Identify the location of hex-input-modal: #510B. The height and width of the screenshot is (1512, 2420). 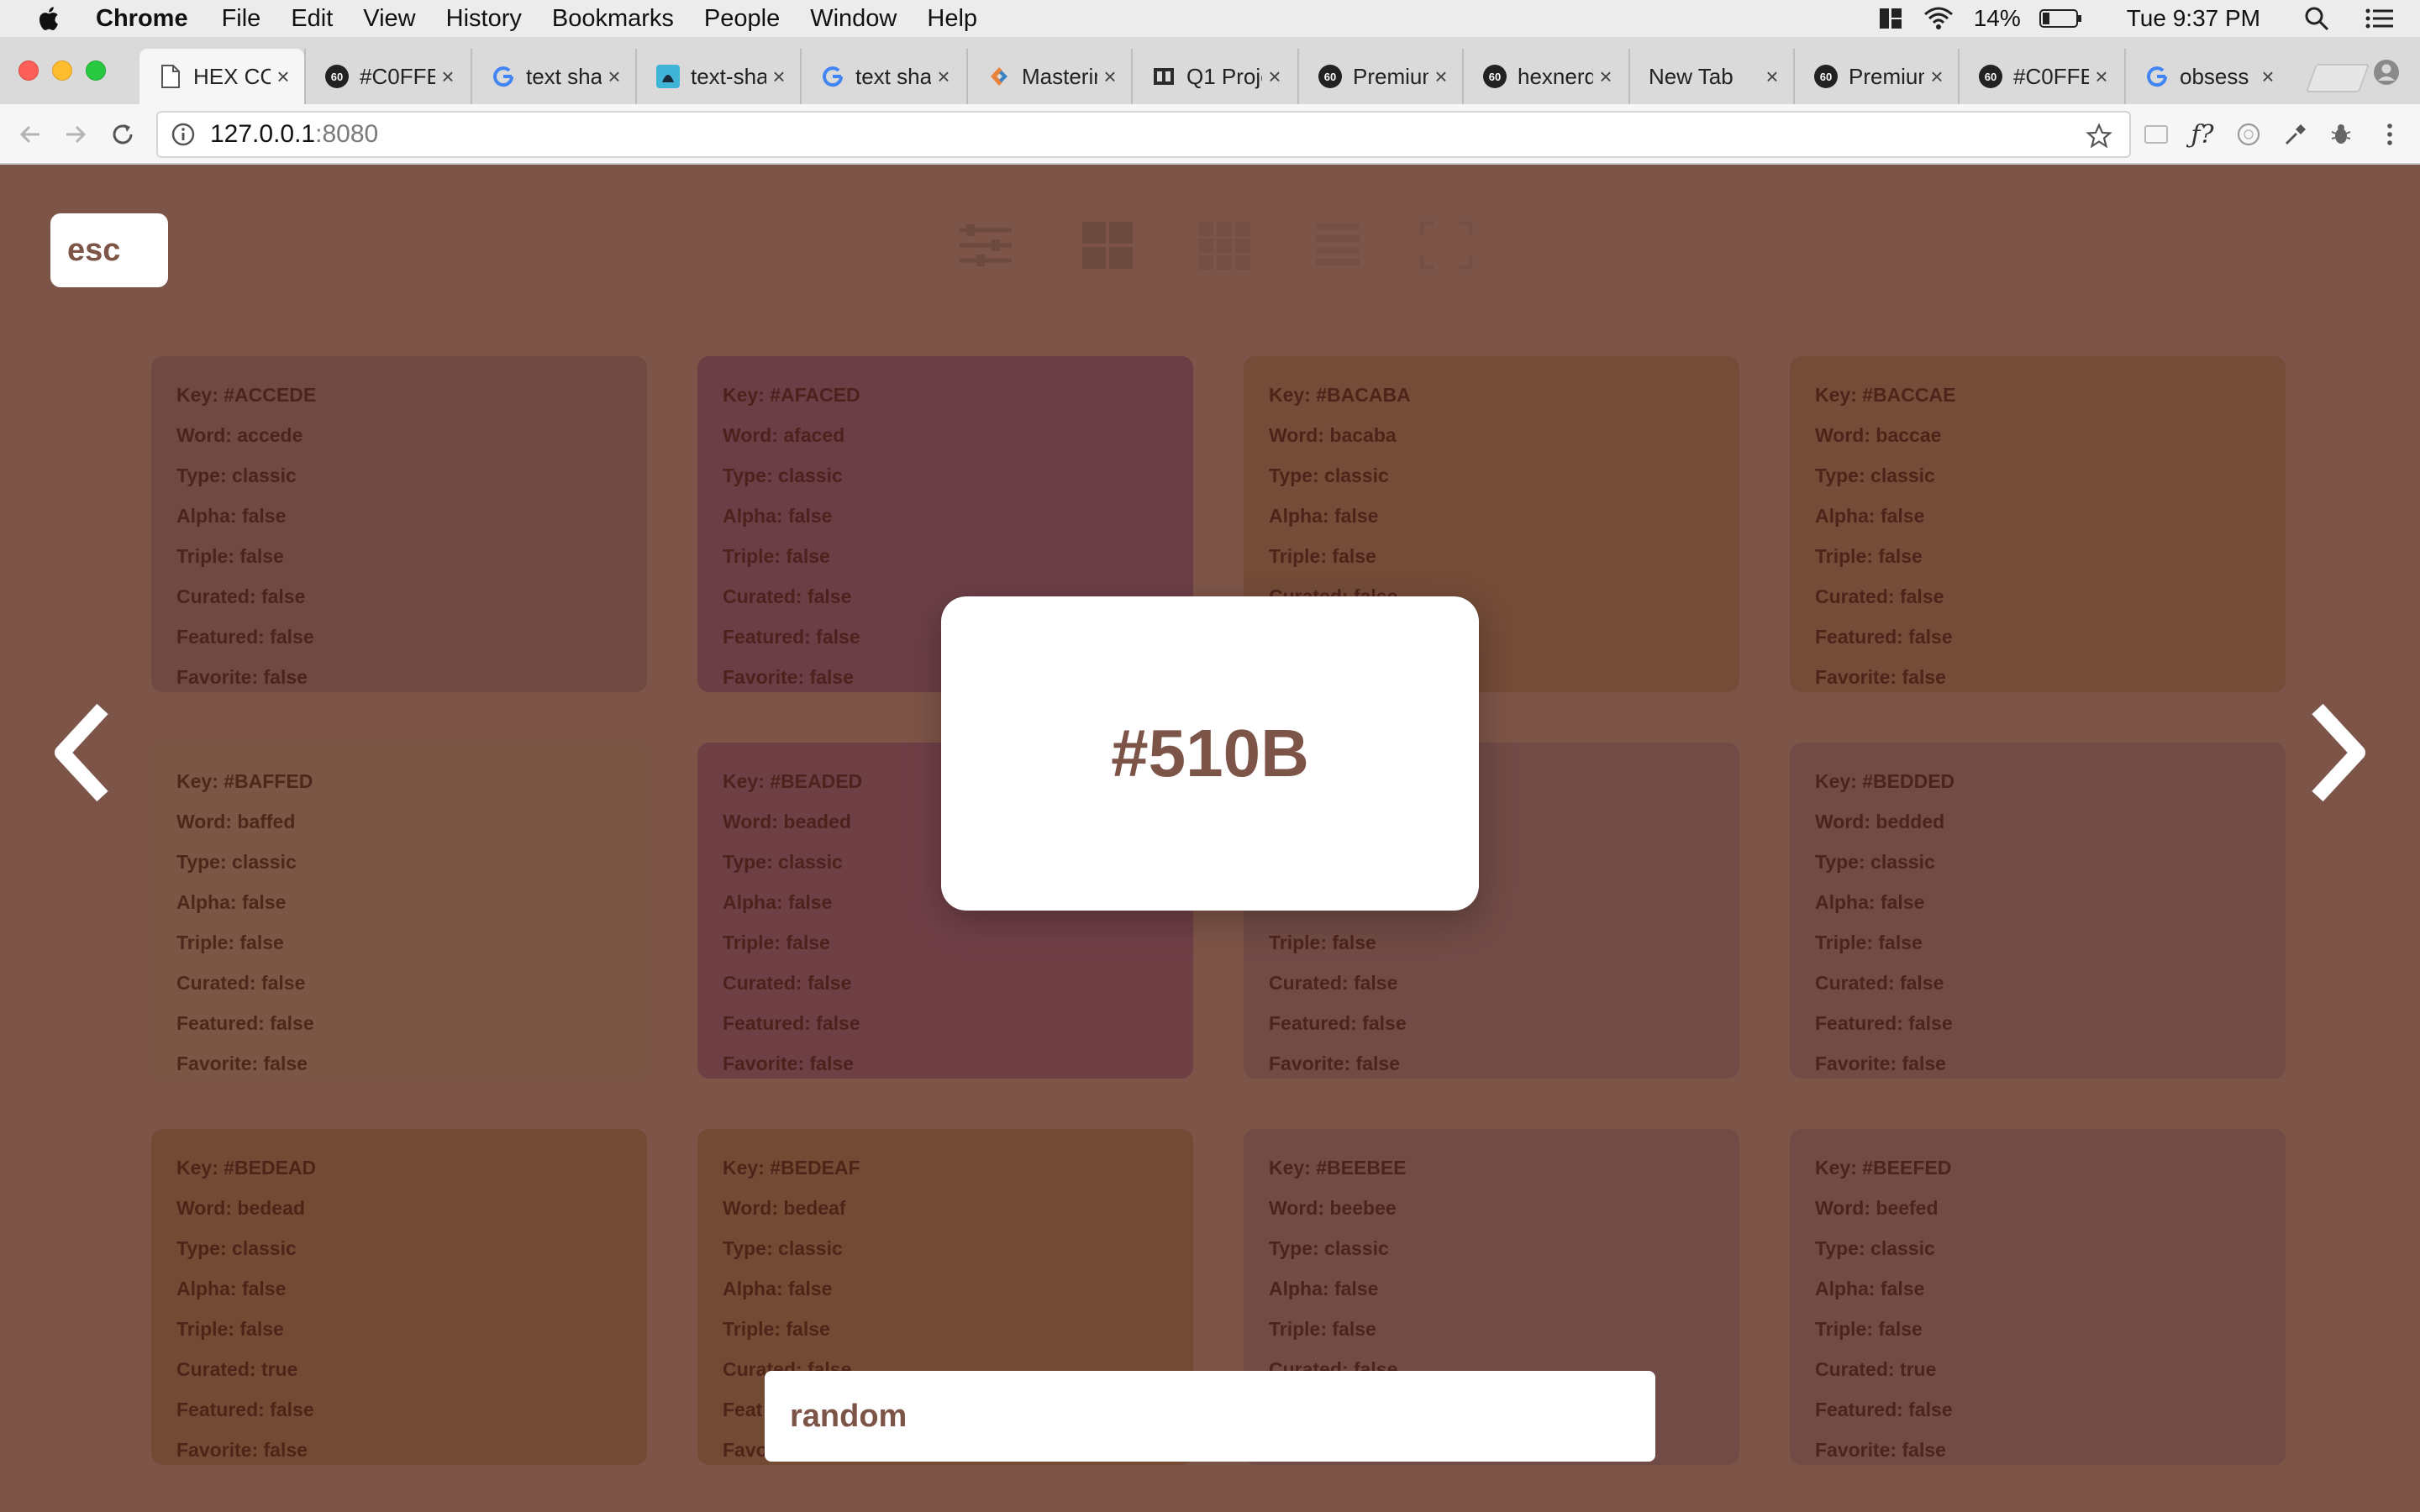
(1210, 753).